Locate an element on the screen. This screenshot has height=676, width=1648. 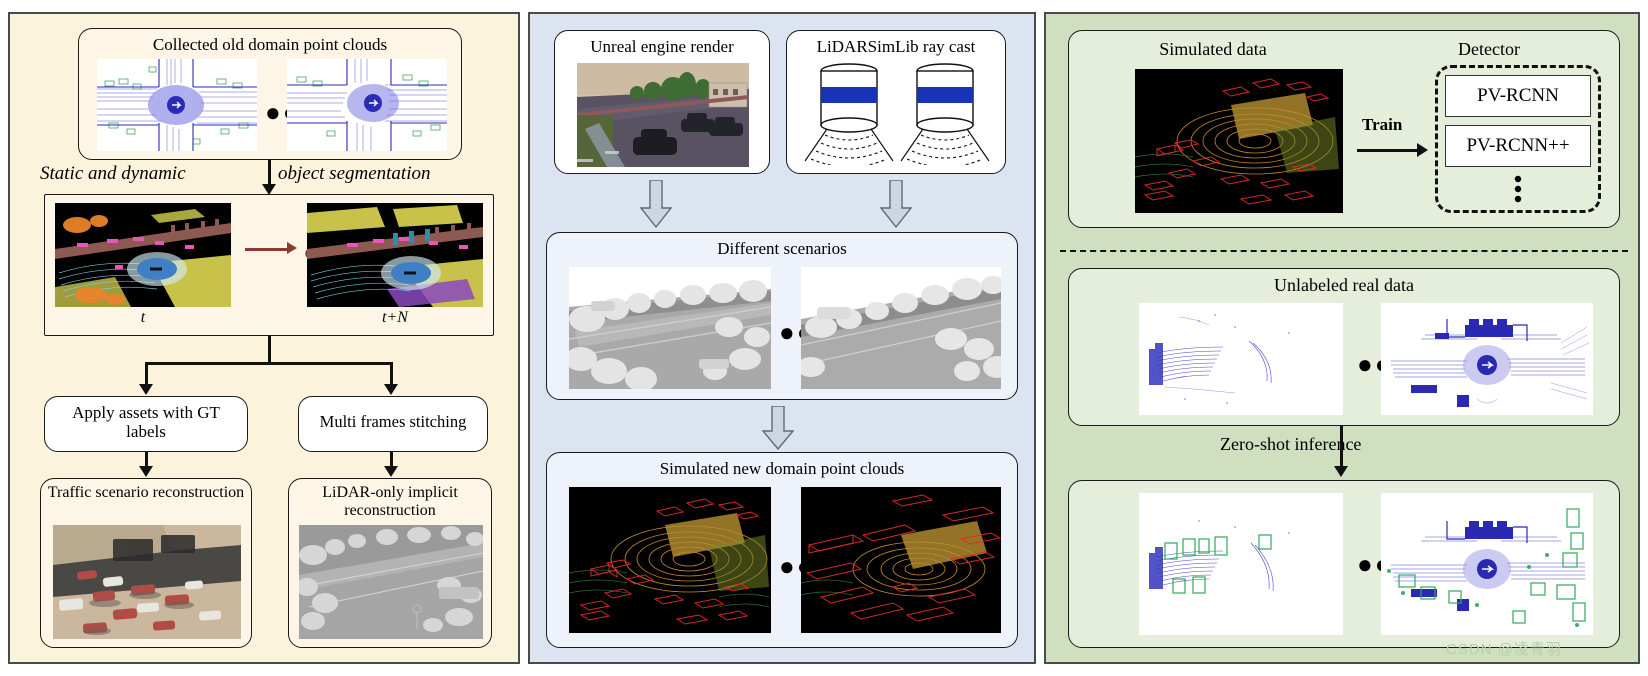
apply-assets-label: Apply assets with GT labels is located at coordinates (146, 422).